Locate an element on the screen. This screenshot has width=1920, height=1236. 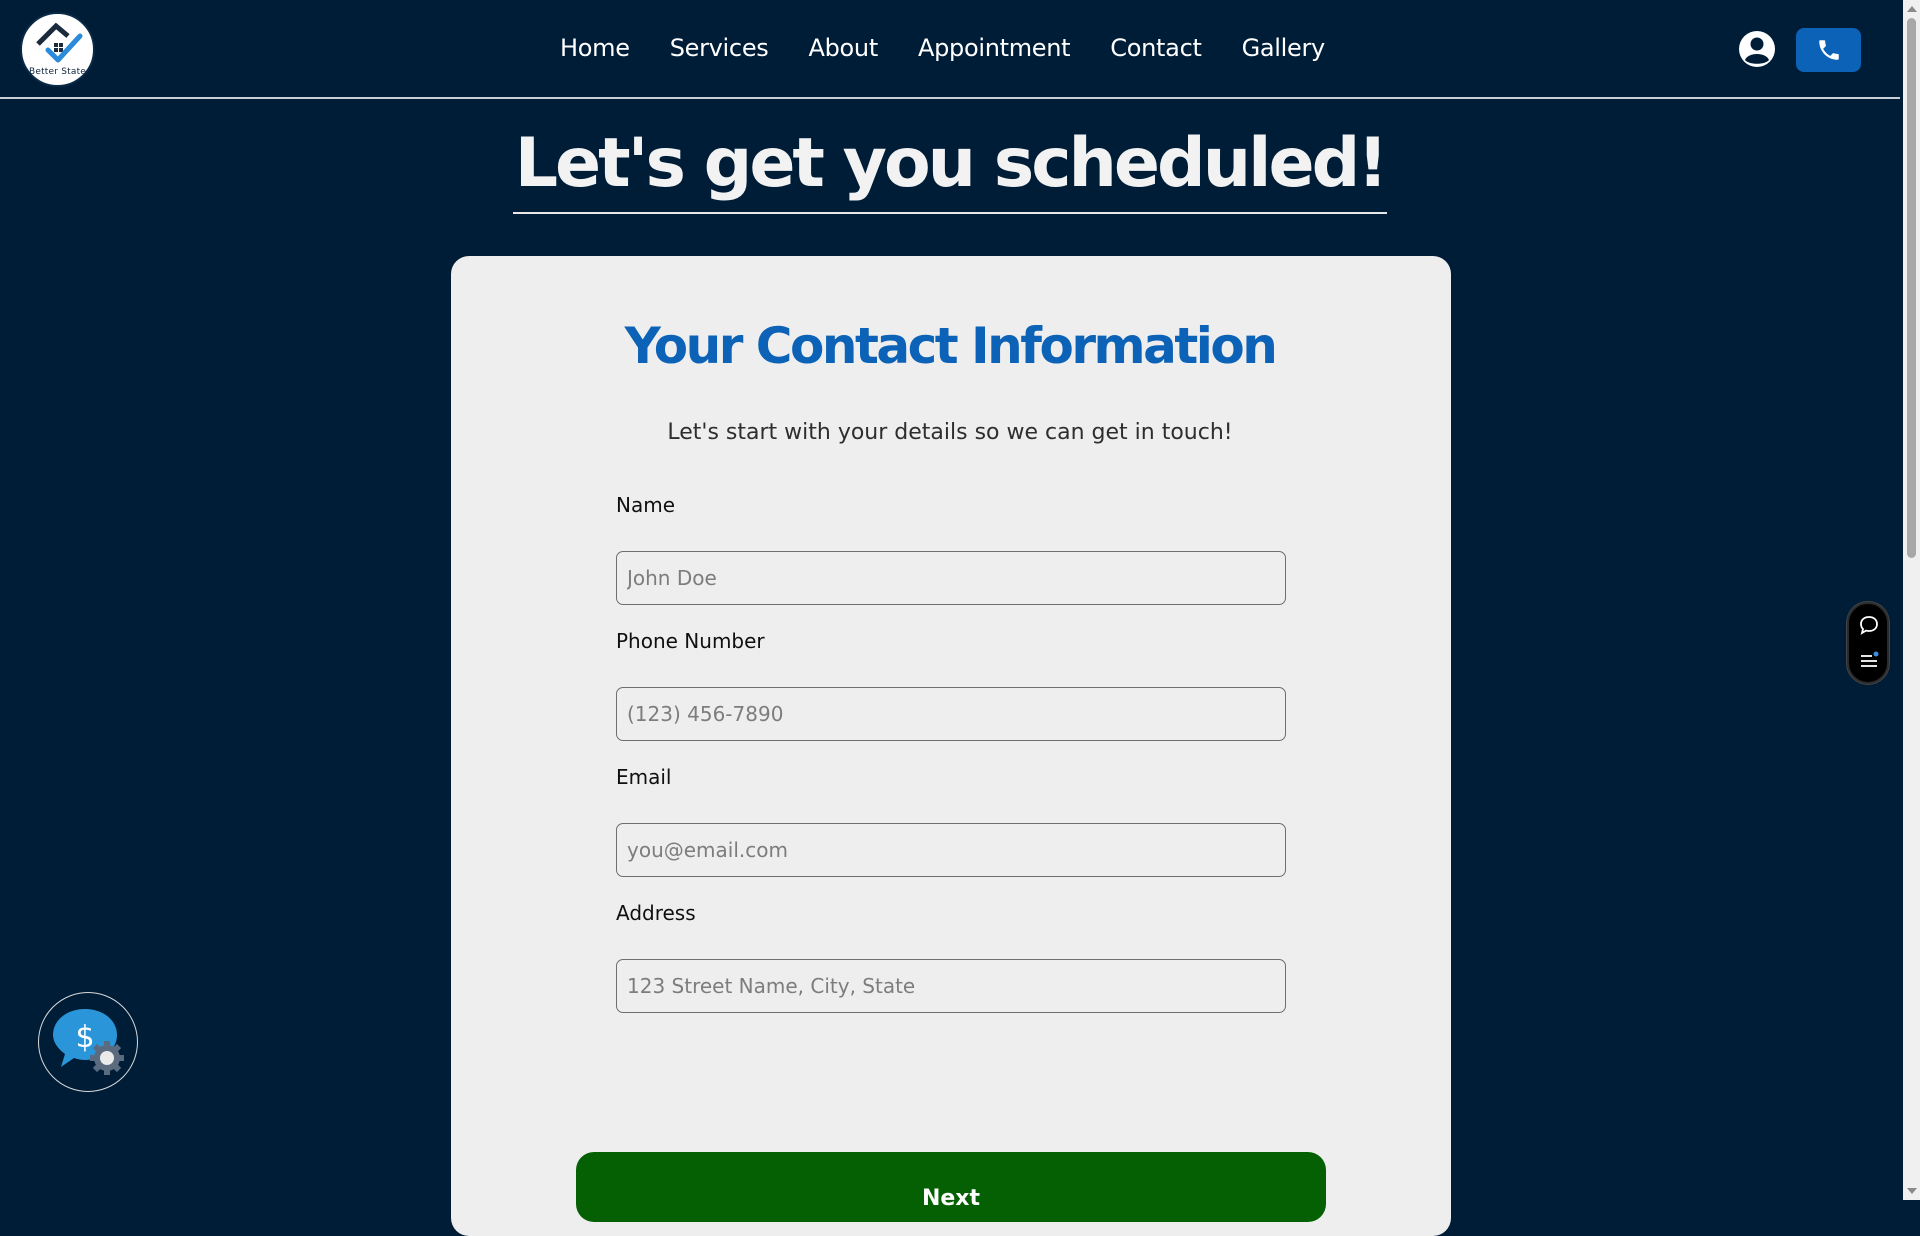
nav-appointment: Appointment is located at coordinates (994, 48).